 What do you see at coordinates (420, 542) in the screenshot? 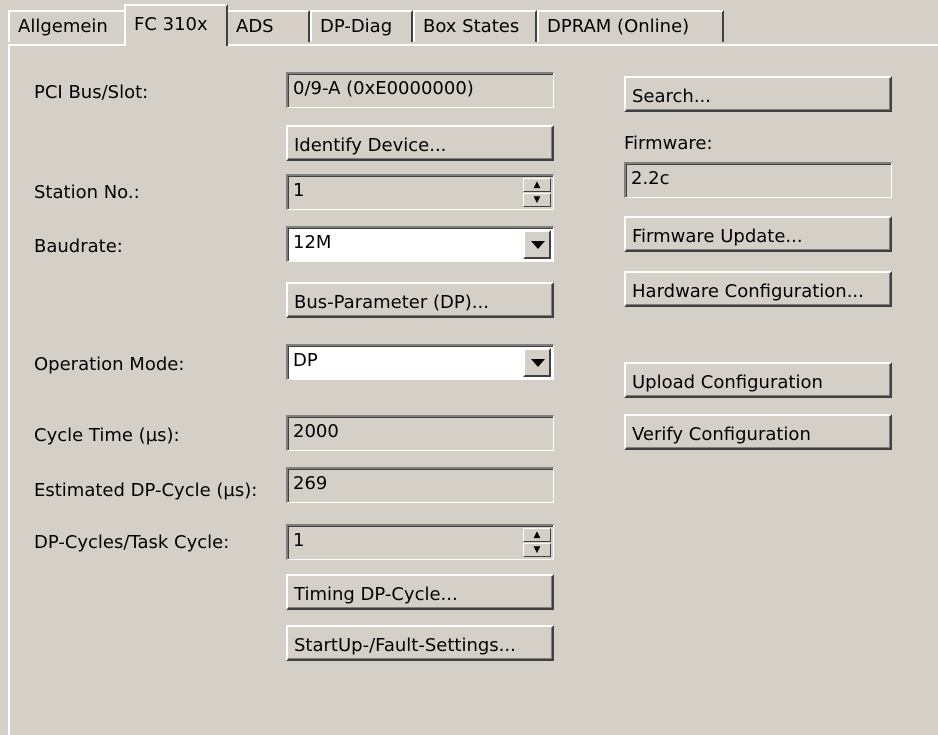
I see `dp-cycles-task-cycle-stepper: 1 ▲ ▼` at bounding box center [420, 542].